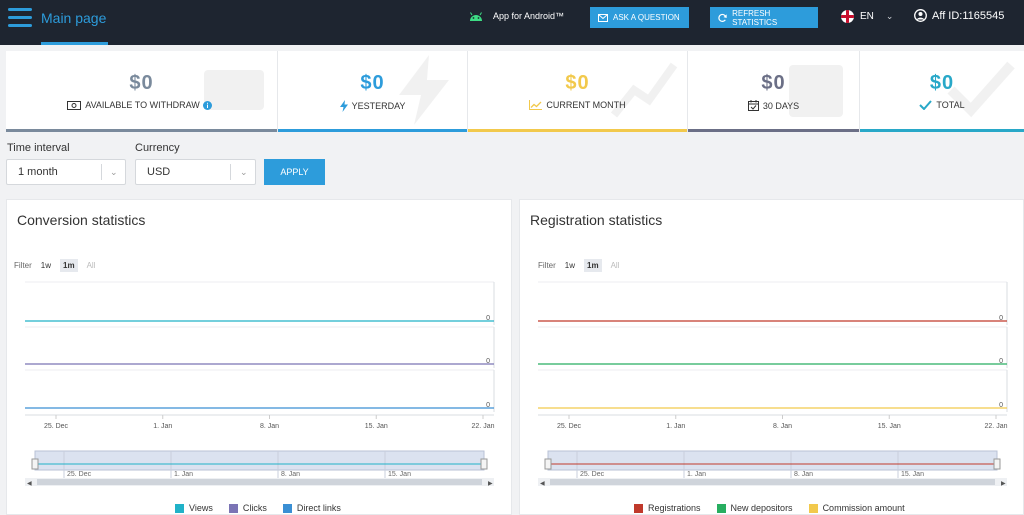  I want to click on navigator-scrollbar-thumb, so click(259, 482).